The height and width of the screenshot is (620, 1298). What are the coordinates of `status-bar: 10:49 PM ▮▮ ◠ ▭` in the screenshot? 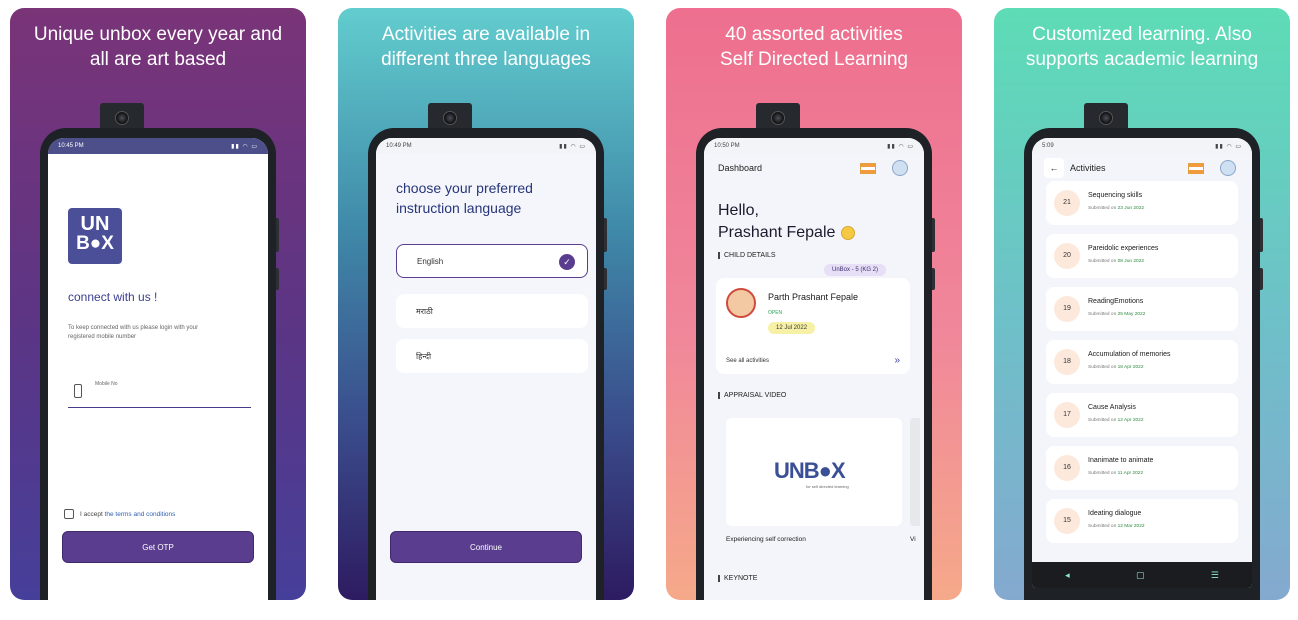 It's located at (486, 146).